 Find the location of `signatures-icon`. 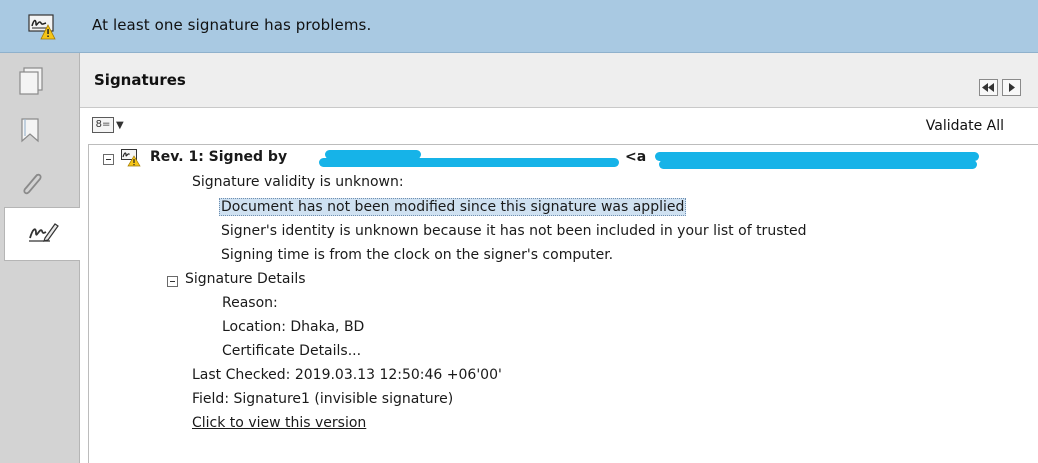

signatures-icon is located at coordinates (43, 234).